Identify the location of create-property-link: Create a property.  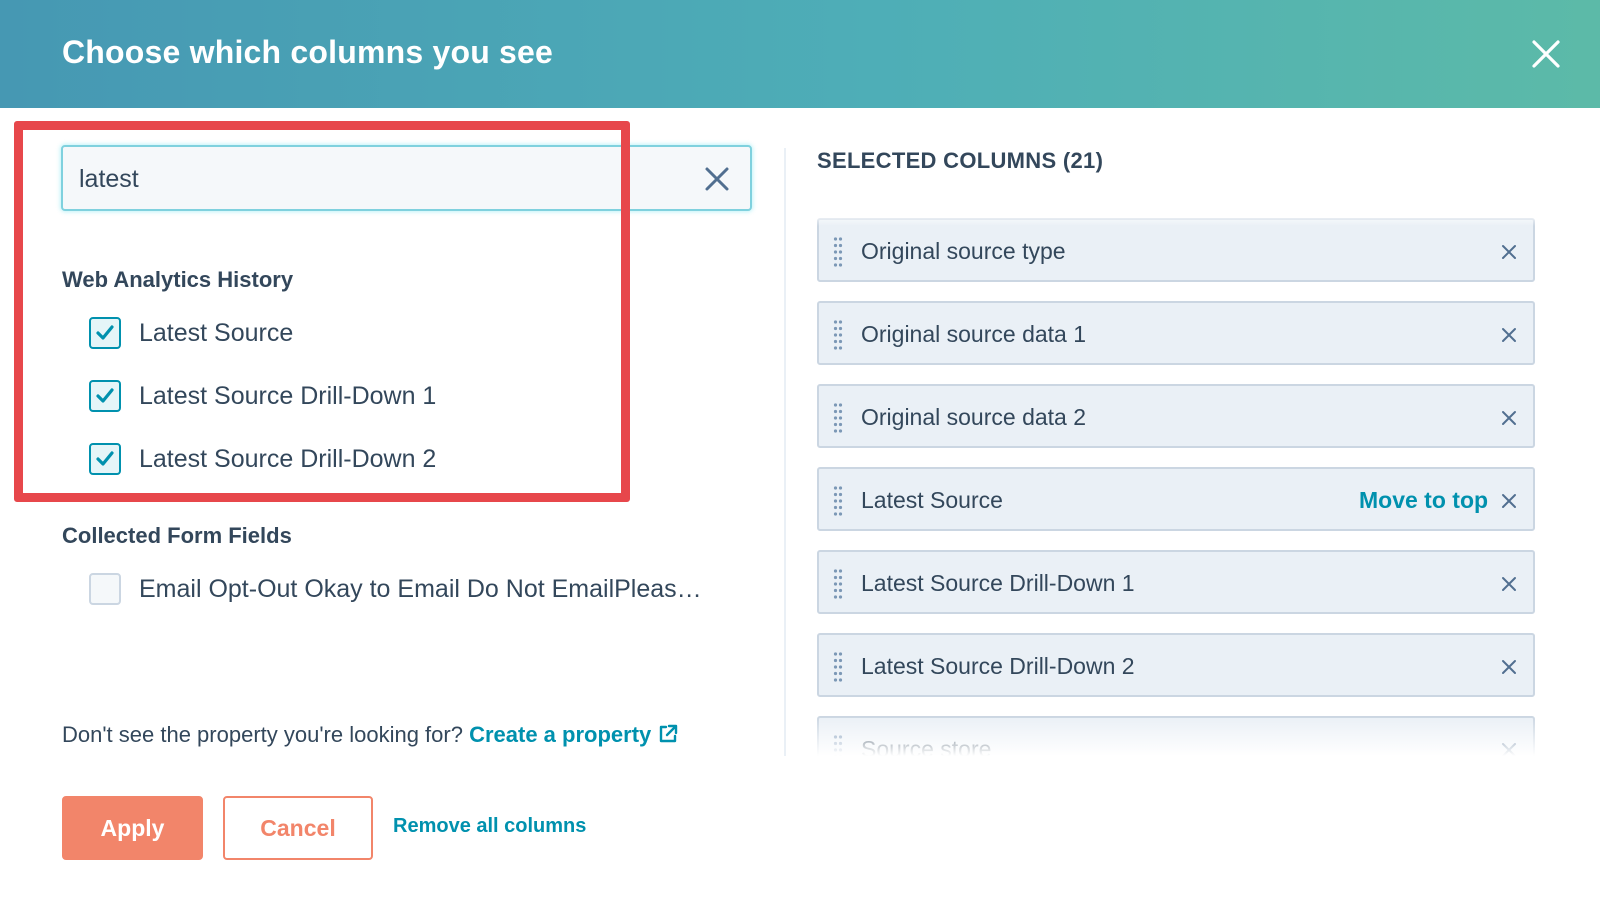
(560, 734).